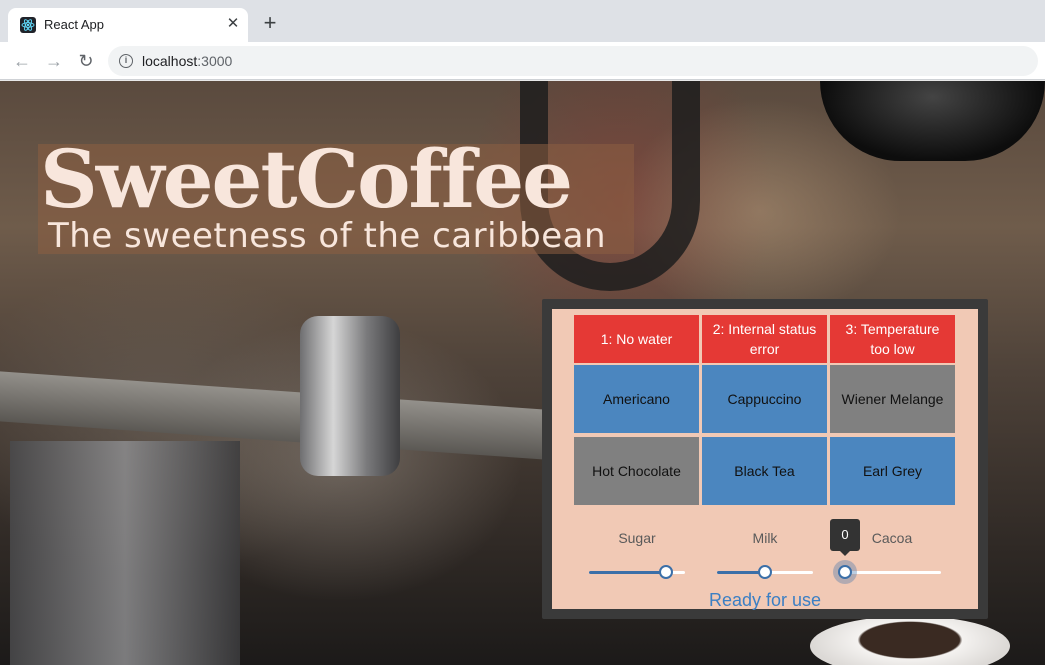 The width and height of the screenshot is (1045, 665). I want to click on slider-fill, so click(627, 572).